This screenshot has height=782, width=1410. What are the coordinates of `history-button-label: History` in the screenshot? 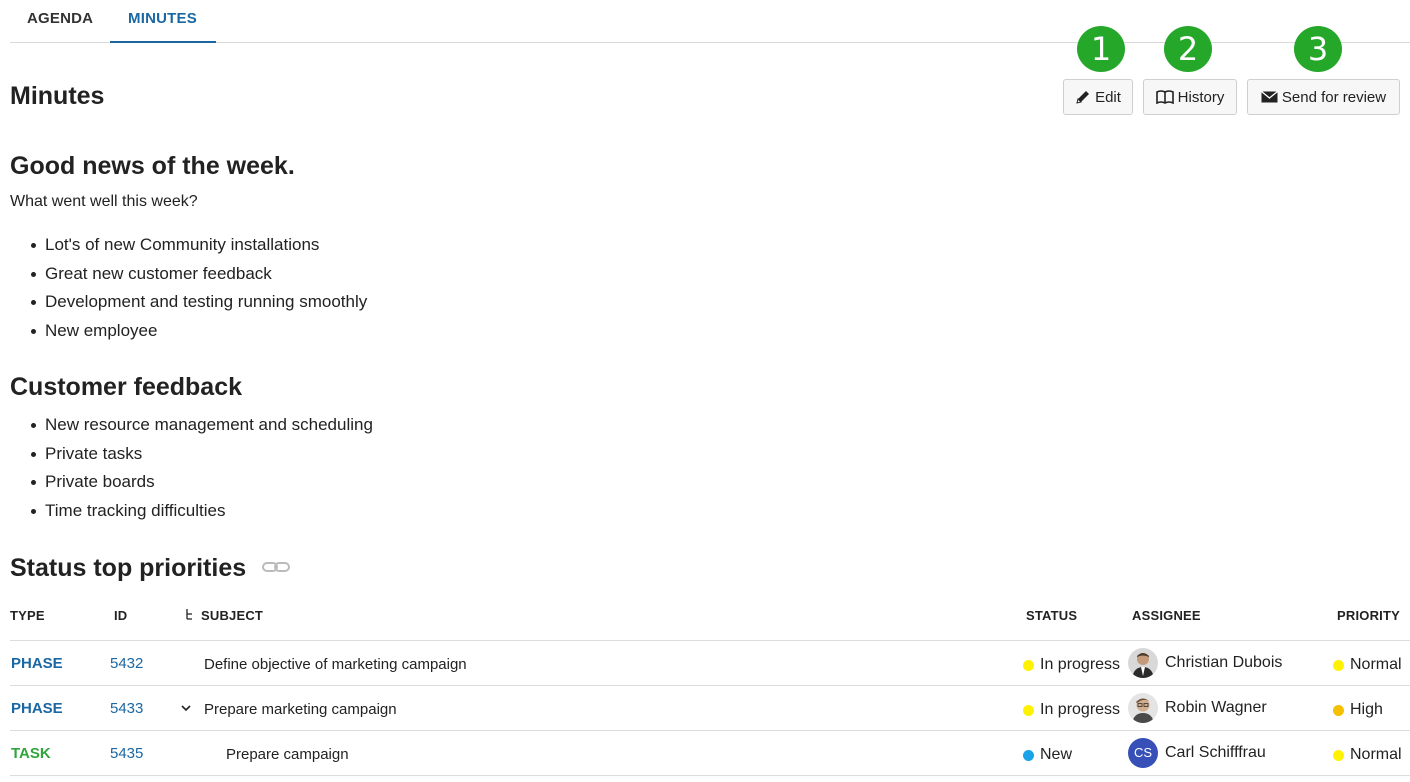 It's located at (1201, 97).